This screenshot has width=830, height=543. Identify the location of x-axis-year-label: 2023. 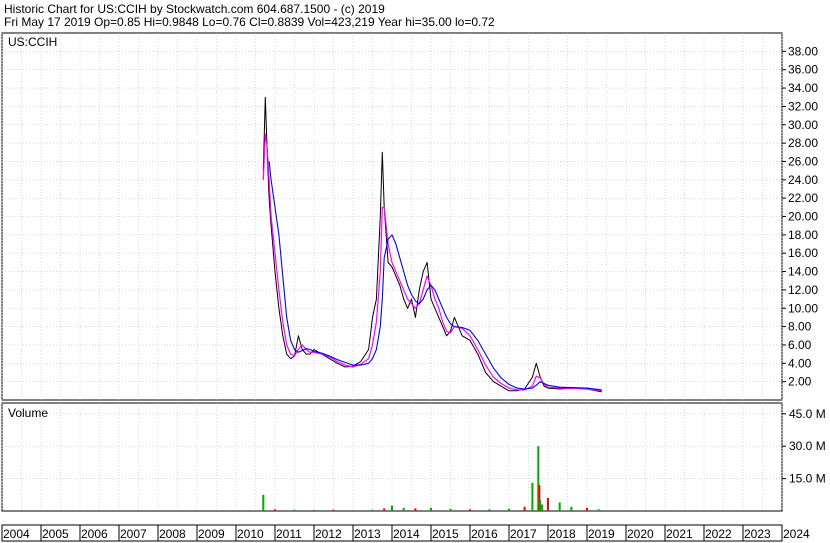
(757, 534).